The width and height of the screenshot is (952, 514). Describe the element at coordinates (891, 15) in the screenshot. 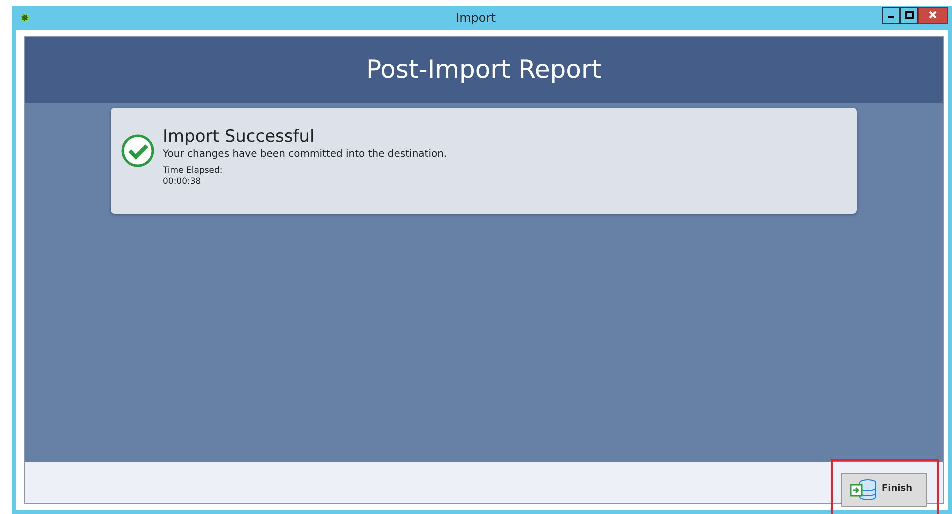

I see `minimize-button` at that location.